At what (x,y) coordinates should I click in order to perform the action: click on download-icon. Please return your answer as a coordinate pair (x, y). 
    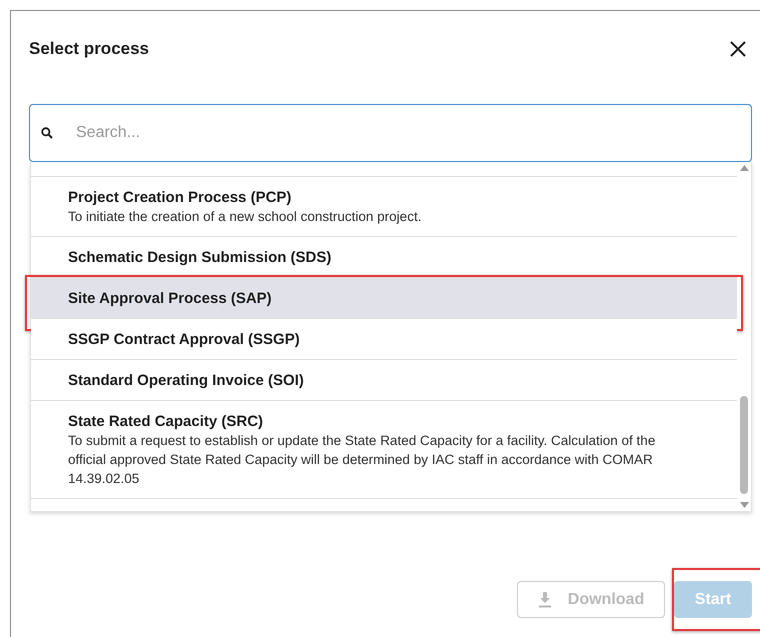
    Looking at the image, I should click on (545, 600).